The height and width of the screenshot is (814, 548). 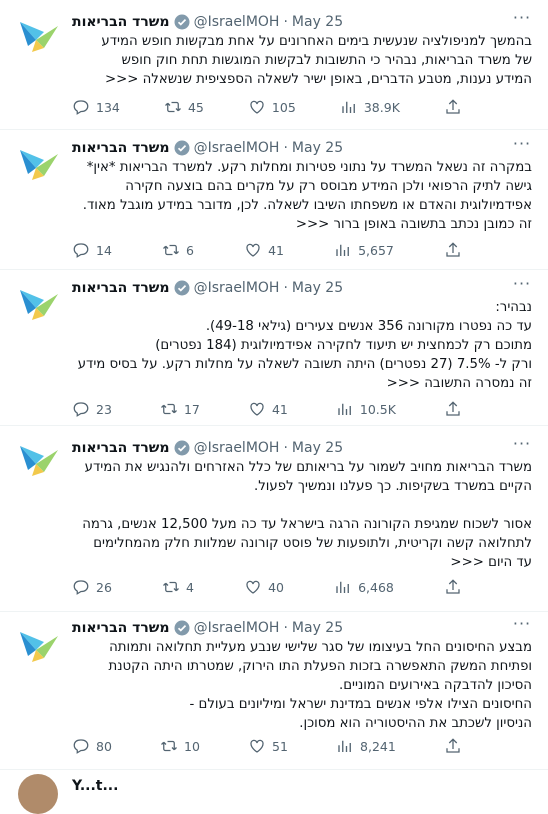 I want to click on user-avatar, so click(x=38, y=794).